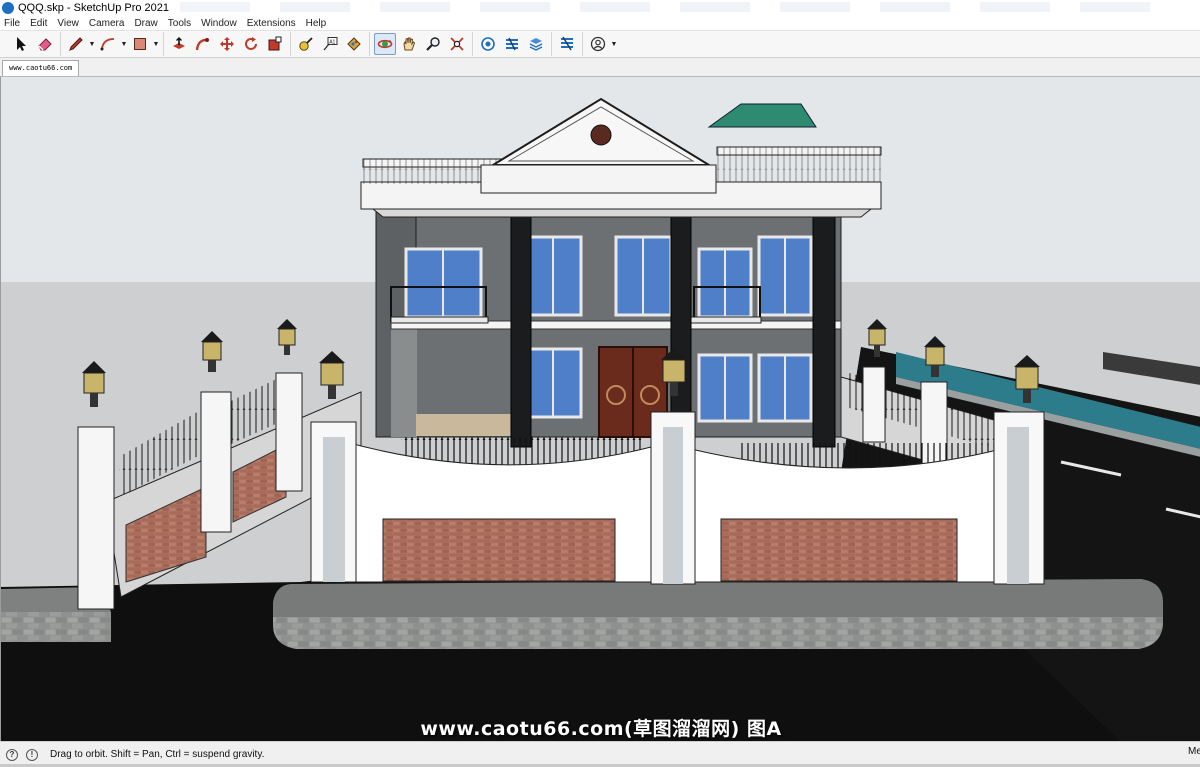  What do you see at coordinates (685, 8) in the screenshot?
I see `background-tabs` at bounding box center [685, 8].